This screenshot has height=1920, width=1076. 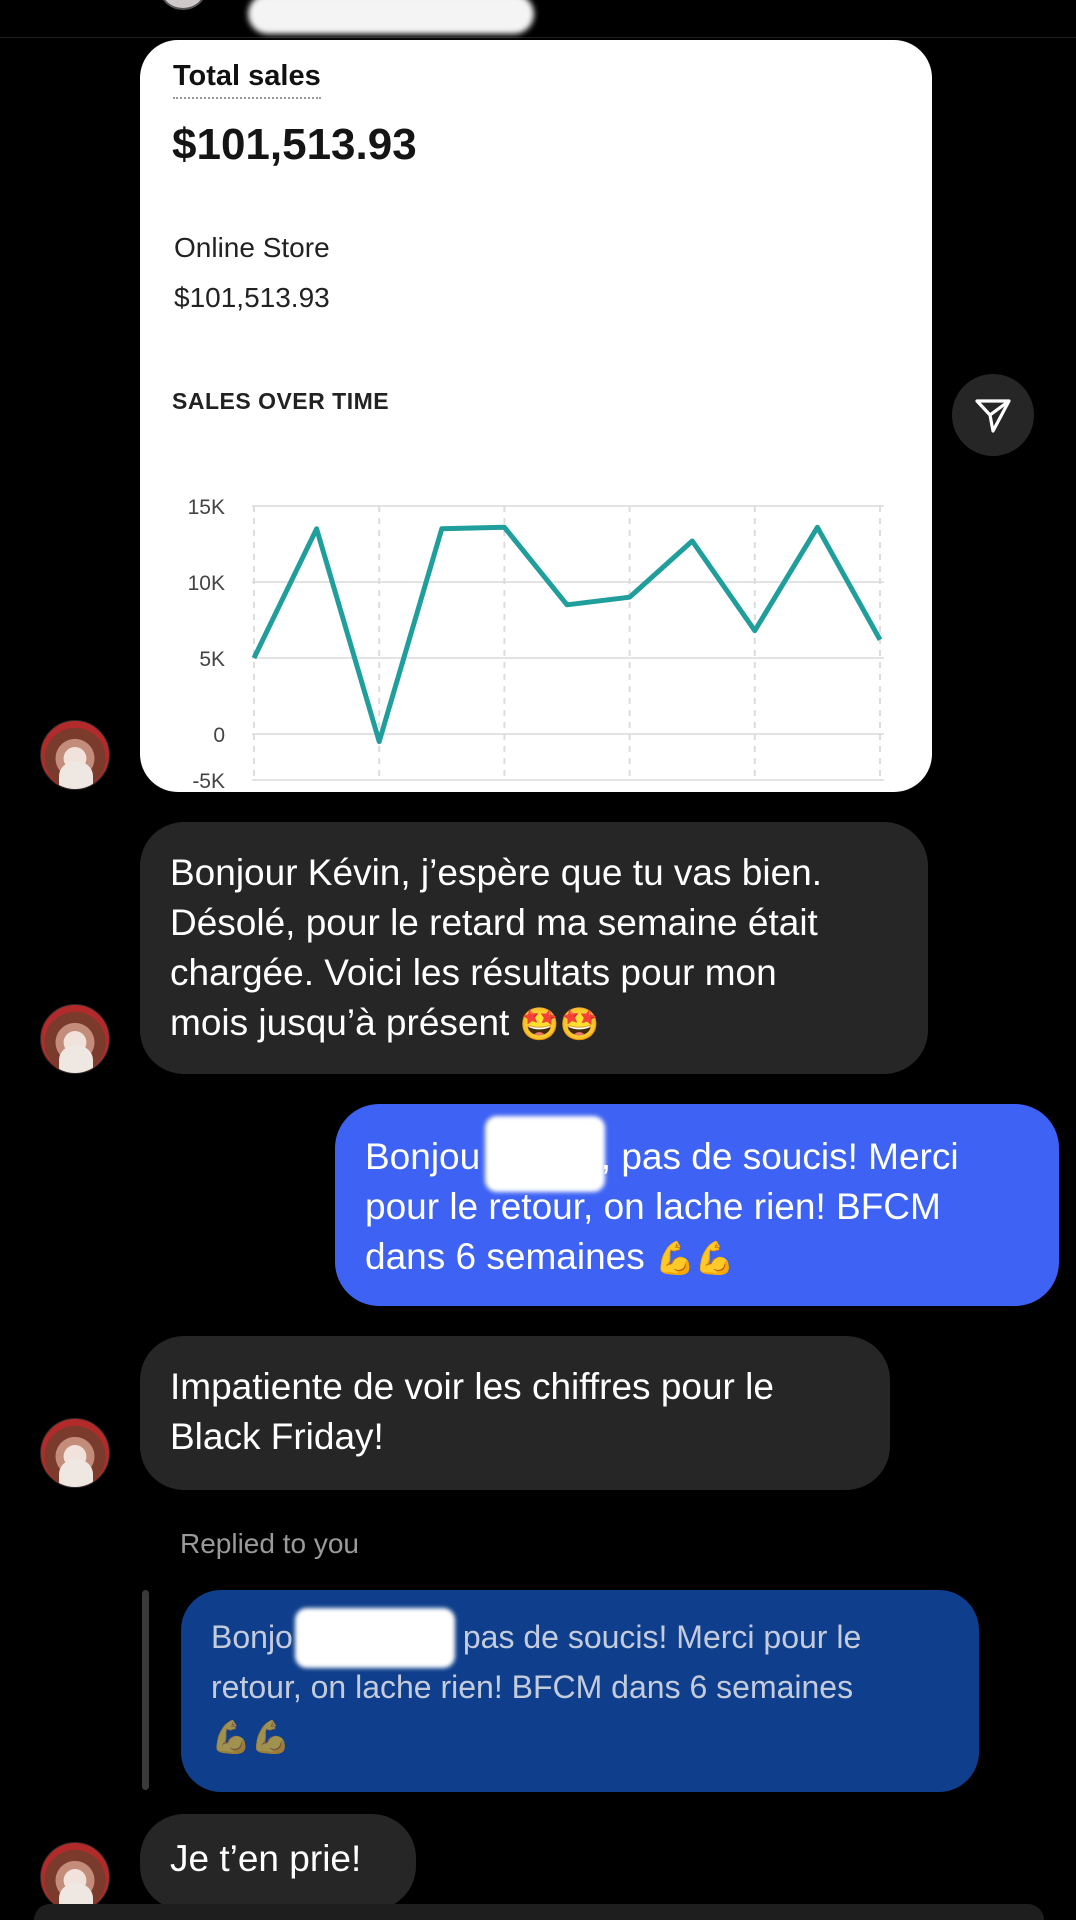 What do you see at coordinates (206, 583) in the screenshot?
I see `y-tick-label: 10K` at bounding box center [206, 583].